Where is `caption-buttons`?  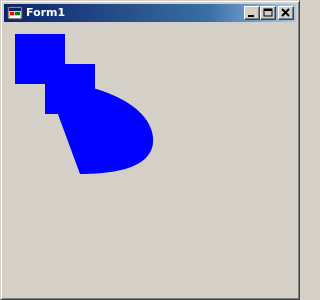
caption-buttons is located at coordinates (269, 13).